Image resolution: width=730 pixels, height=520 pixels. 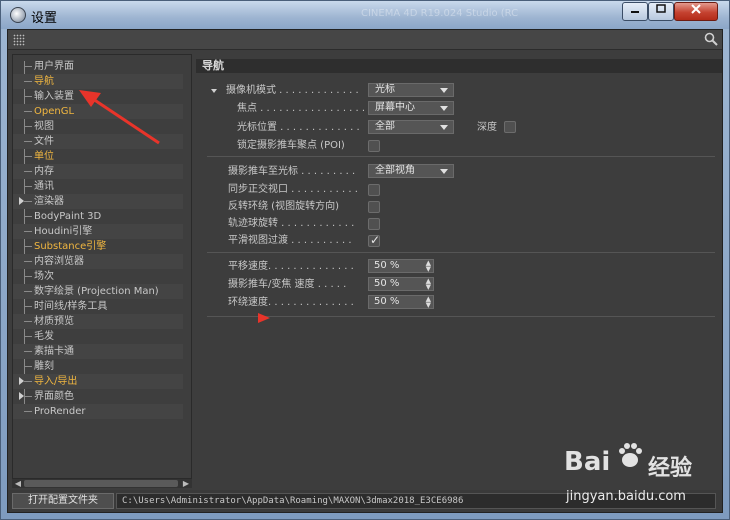 I want to click on section-divider, so click(x=461, y=252).